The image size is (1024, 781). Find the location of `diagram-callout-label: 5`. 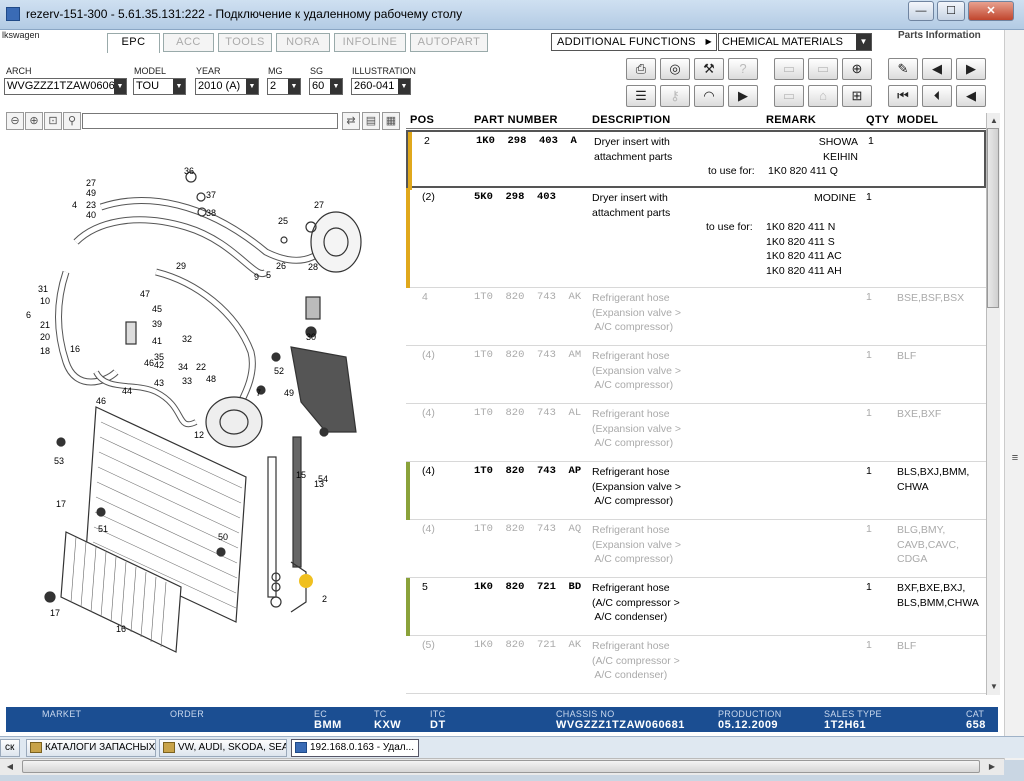

diagram-callout-label: 5 is located at coordinates (268, 275).